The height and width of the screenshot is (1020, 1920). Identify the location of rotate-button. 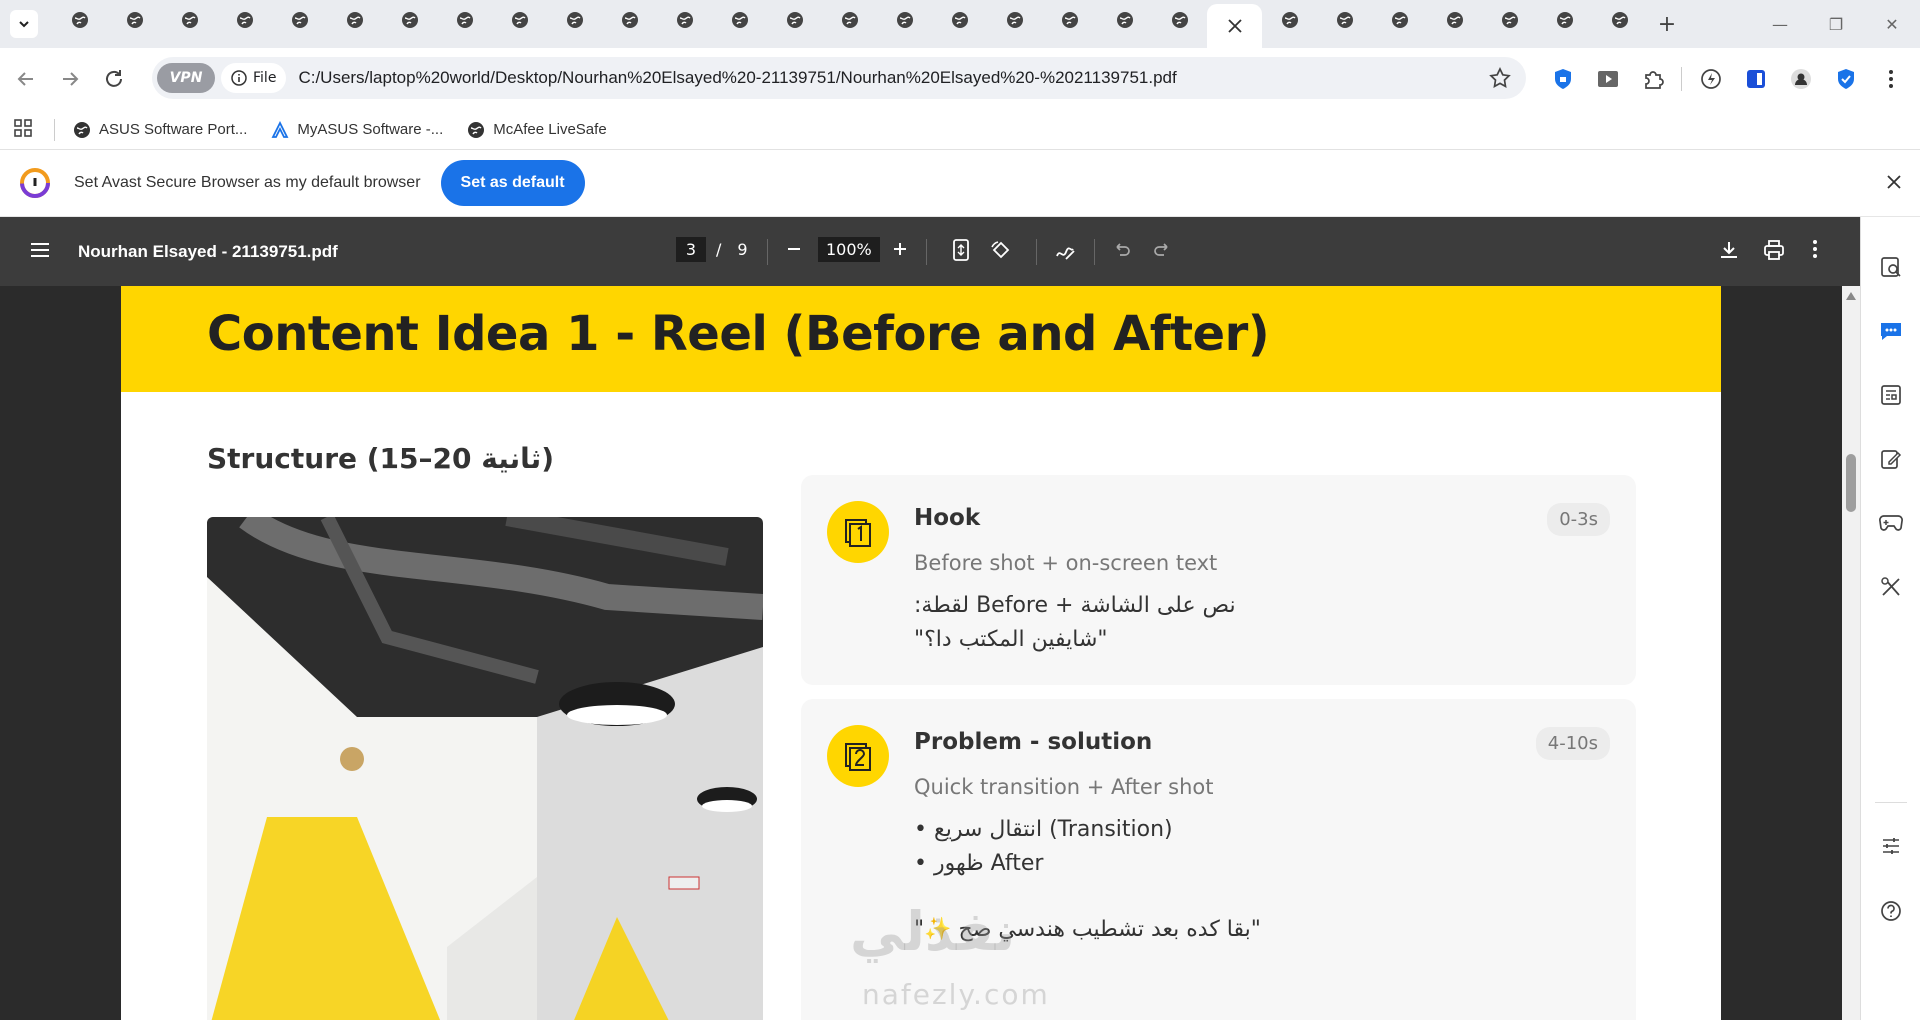
(1001, 252).